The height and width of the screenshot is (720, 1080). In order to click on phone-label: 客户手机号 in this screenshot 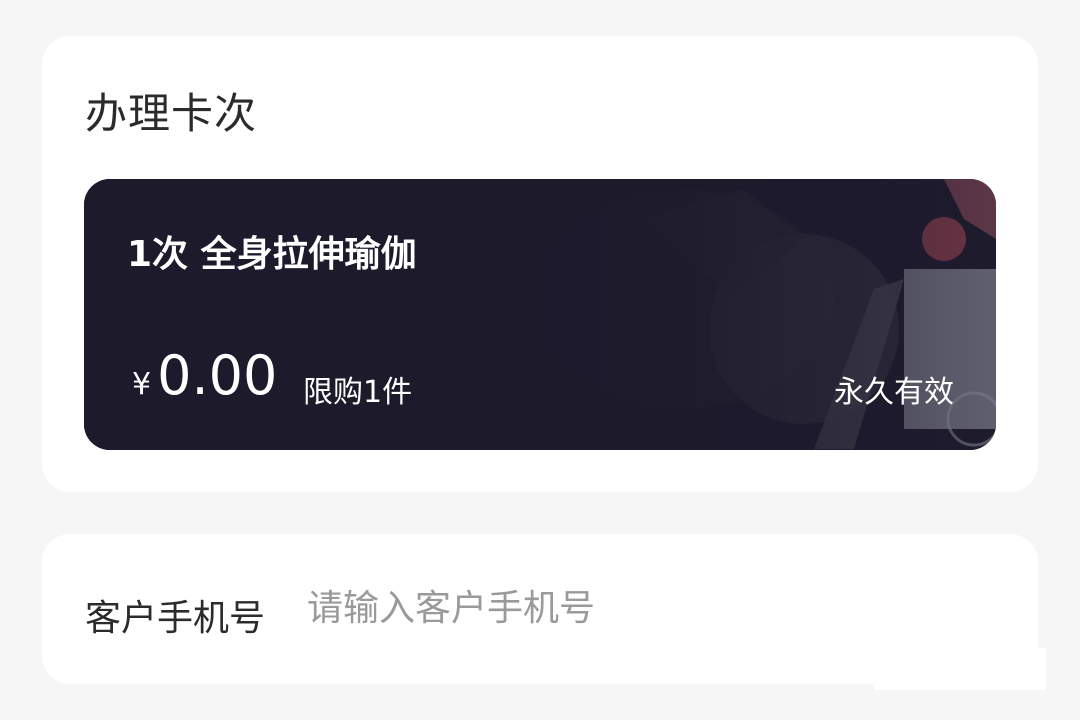, I will do `click(175, 618)`.